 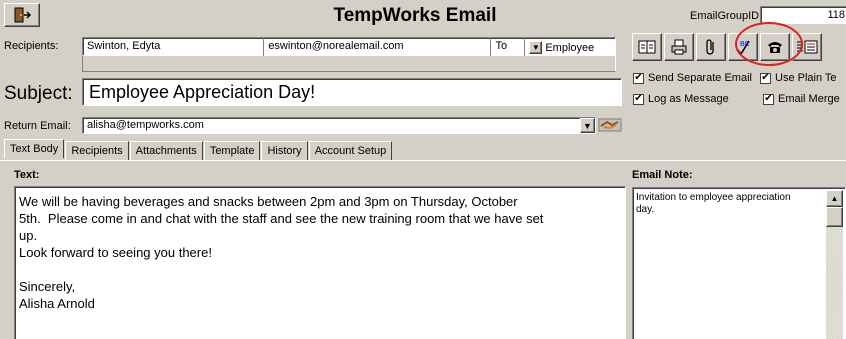 I want to click on email-note-editor: Invitation to employee appreciation day., so click(x=739, y=263).